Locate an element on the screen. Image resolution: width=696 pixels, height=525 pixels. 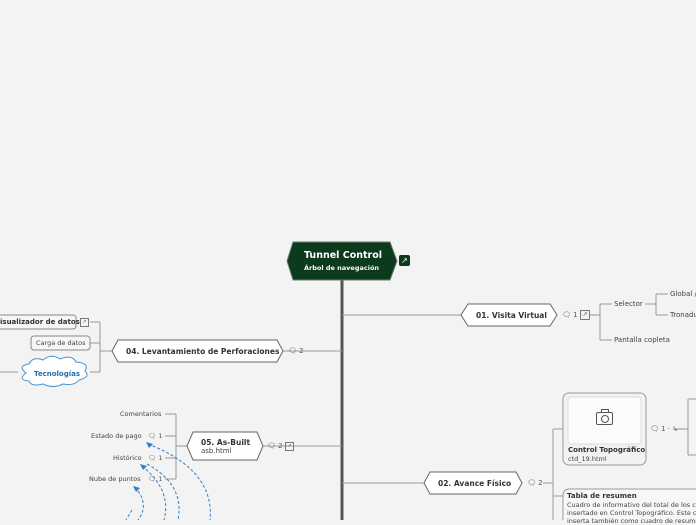
nube-puntos-comment-badge: 🗨 1 is located at coordinates (155, 479).